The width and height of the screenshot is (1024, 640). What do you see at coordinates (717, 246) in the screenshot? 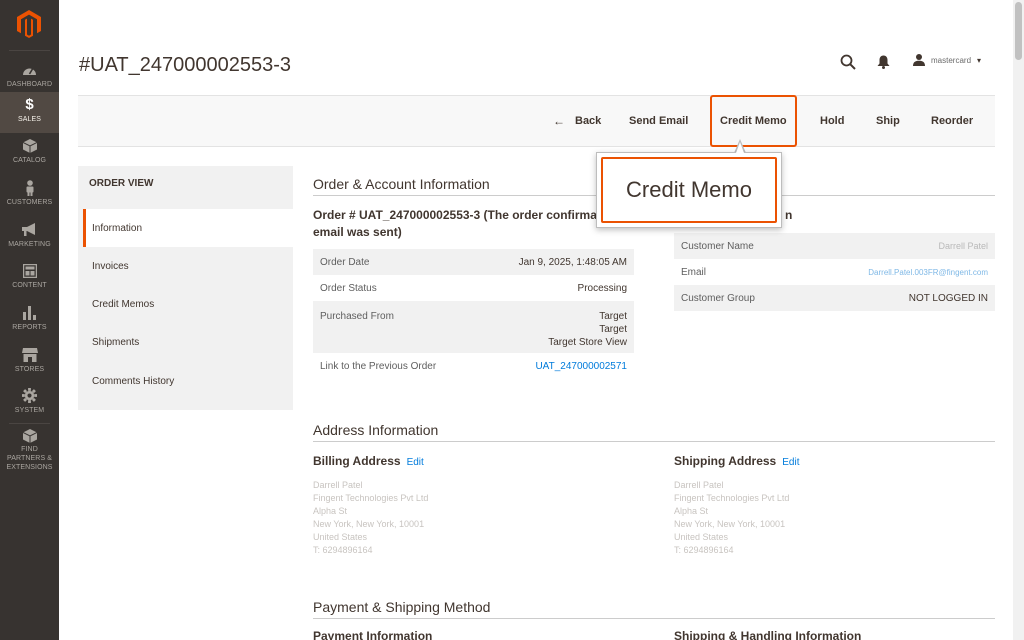
I see `row-label: Customer Name` at bounding box center [717, 246].